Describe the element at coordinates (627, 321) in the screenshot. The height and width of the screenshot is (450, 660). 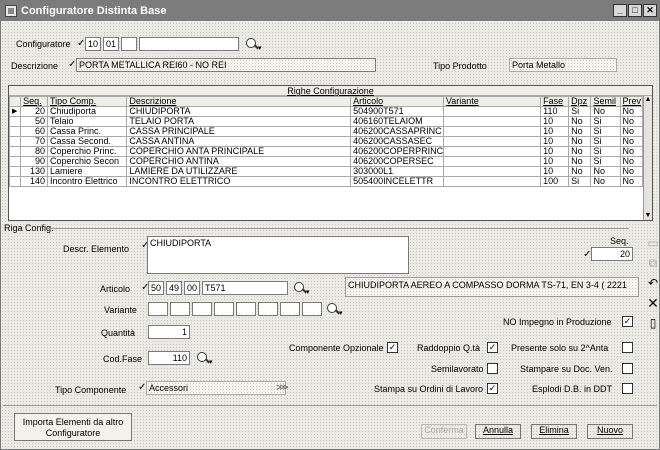
I see `no-impegno-checkbox: ✓` at that location.